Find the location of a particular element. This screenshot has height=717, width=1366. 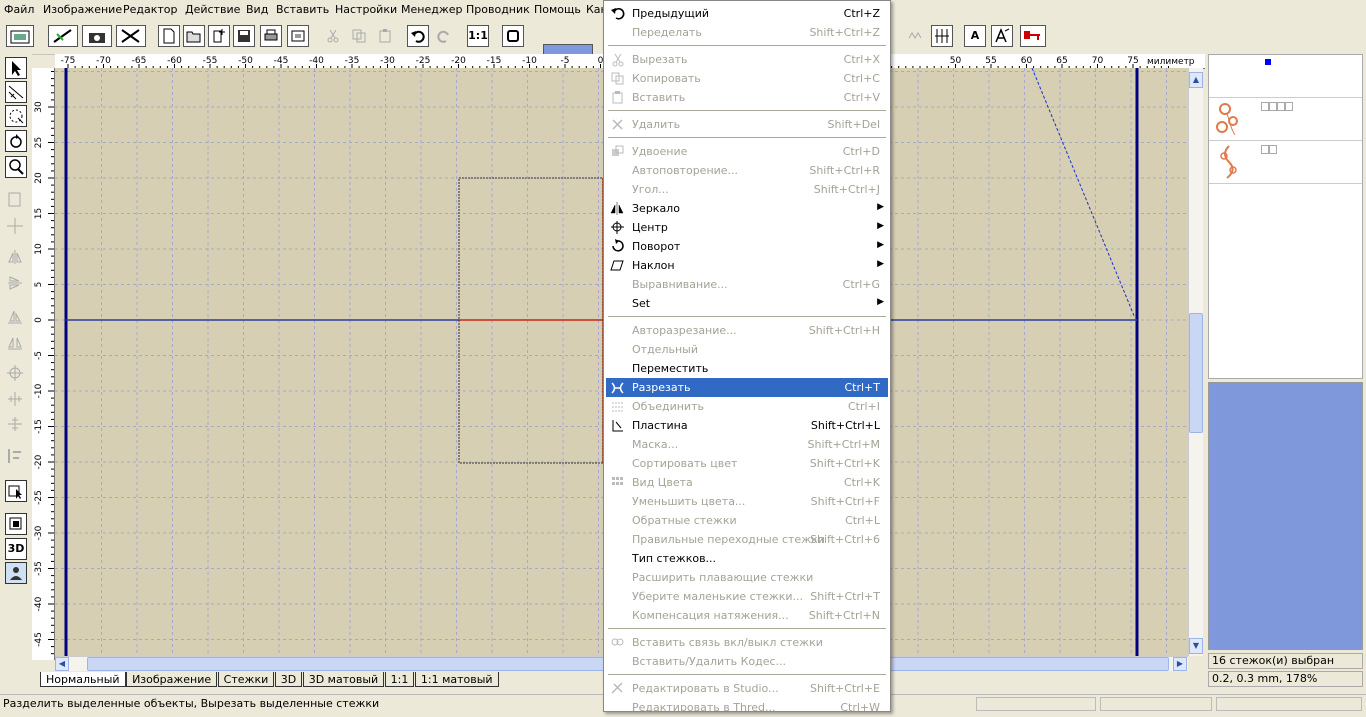

context-menu-item: Поворот ▶ is located at coordinates (747, 246).